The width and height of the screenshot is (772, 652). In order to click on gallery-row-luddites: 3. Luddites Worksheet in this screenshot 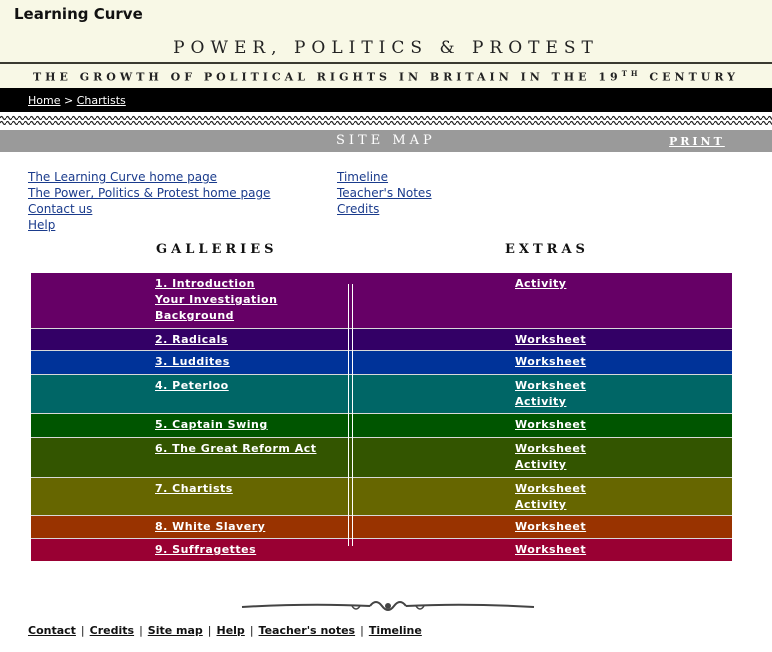, I will do `click(381, 363)`.